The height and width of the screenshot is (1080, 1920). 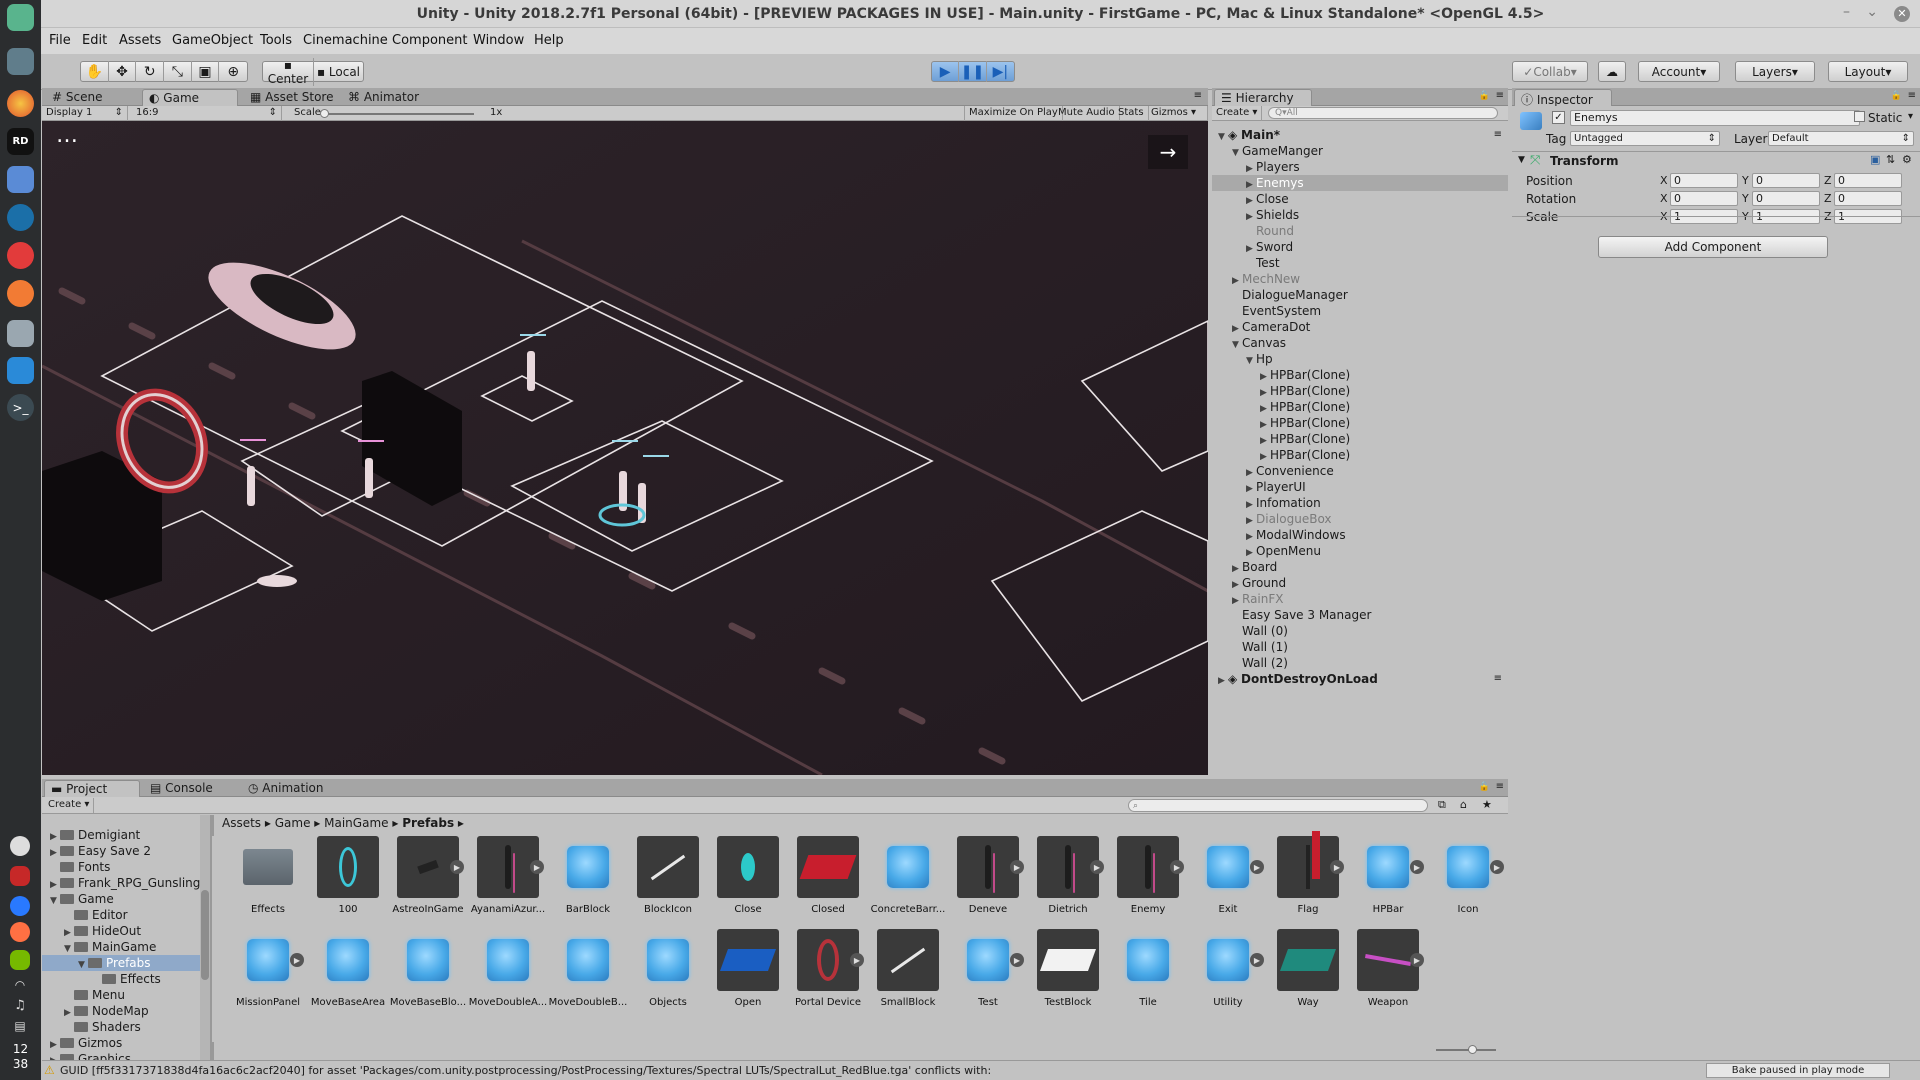 I want to click on rotation-x-axis-label: X, so click(x=1664, y=198).